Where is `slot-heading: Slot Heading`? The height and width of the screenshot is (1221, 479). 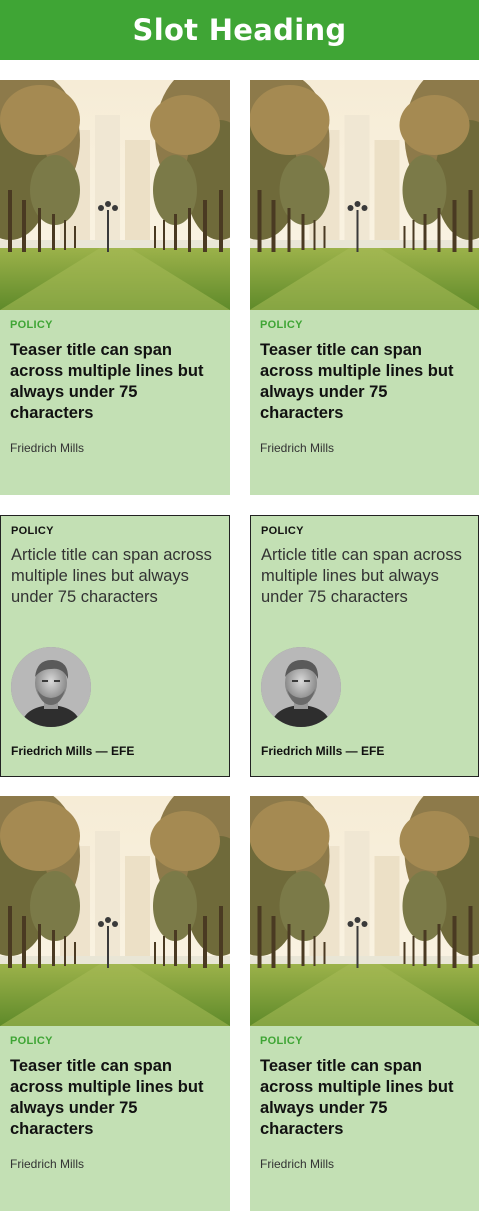 slot-heading: Slot Heading is located at coordinates (239, 30).